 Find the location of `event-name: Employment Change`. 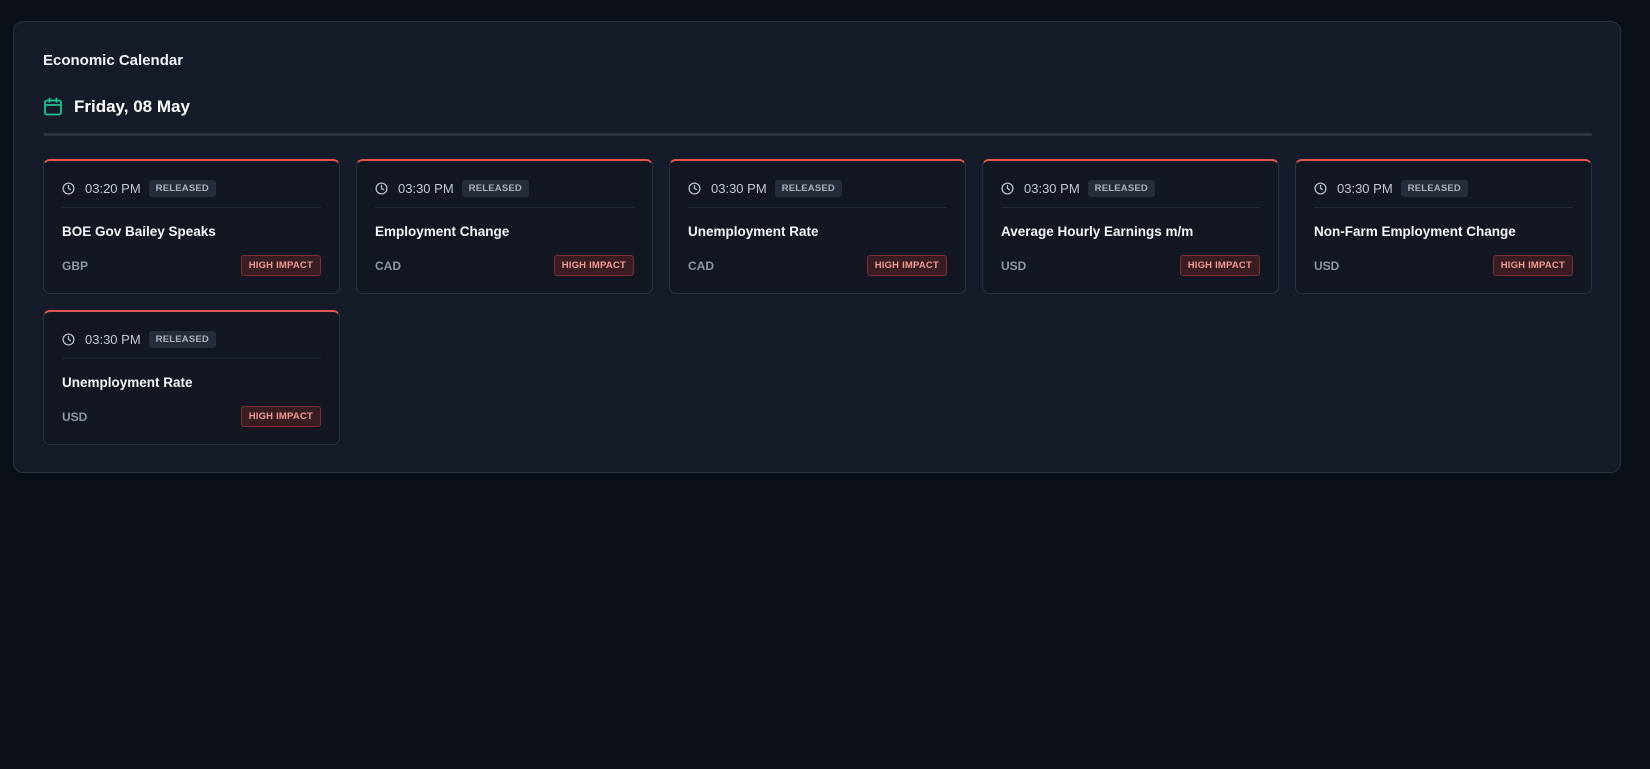

event-name: Employment Change is located at coordinates (442, 231).